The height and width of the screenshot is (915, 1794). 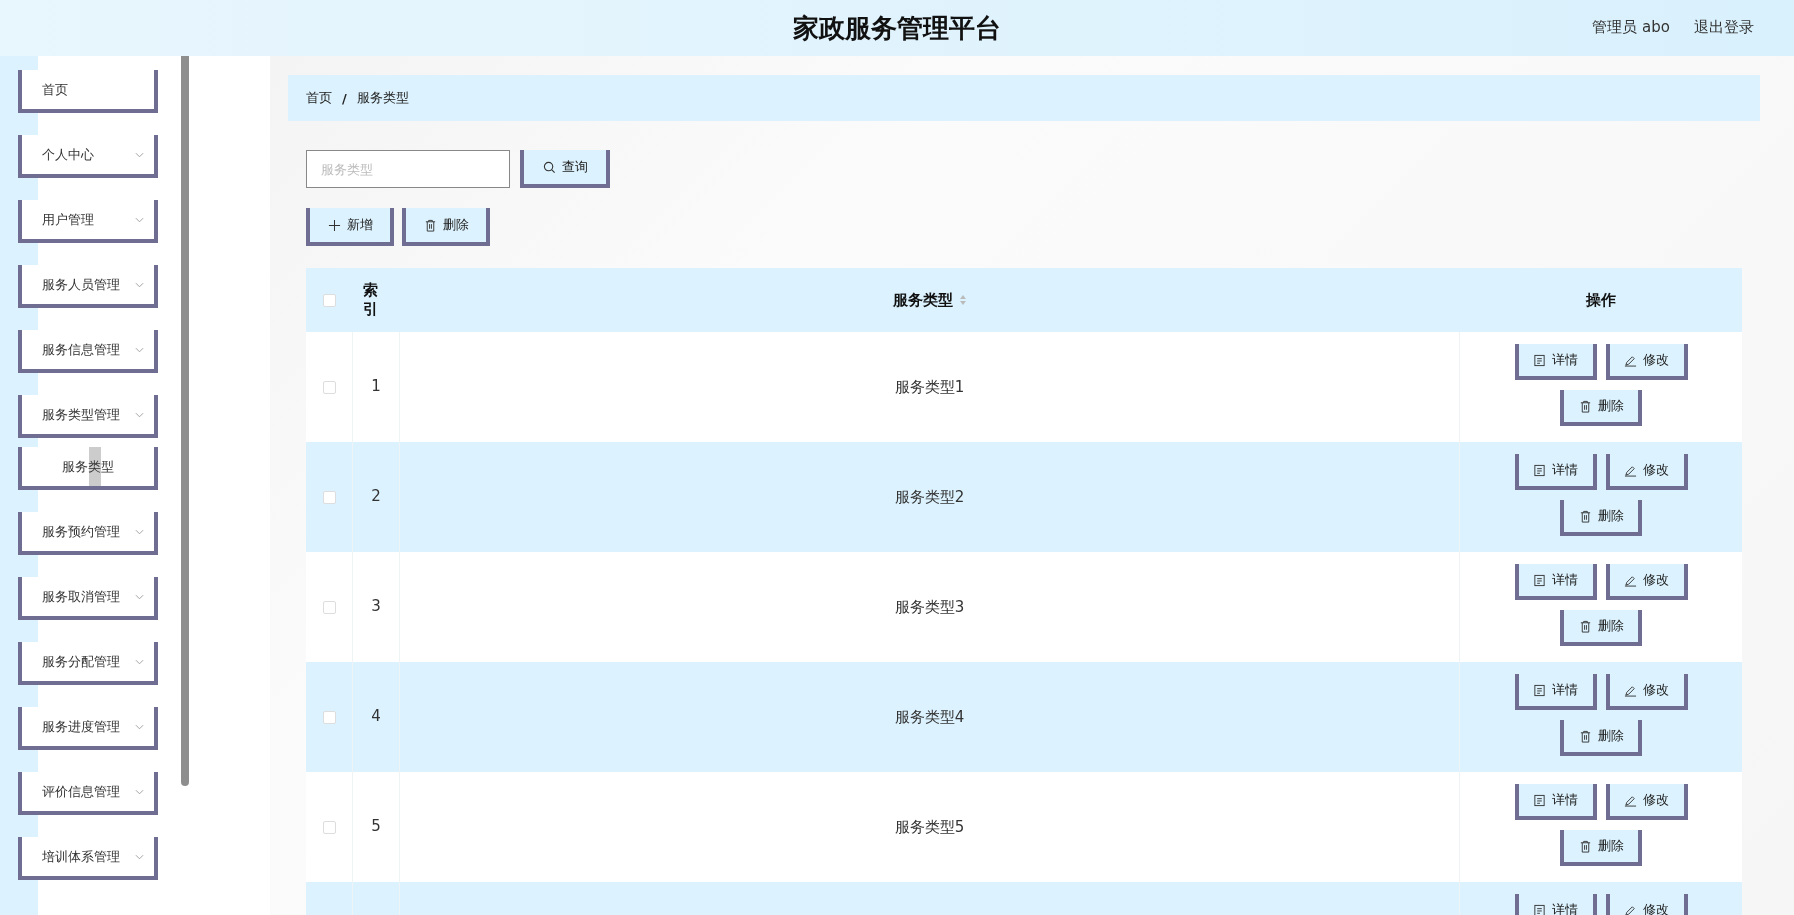 What do you see at coordinates (929, 827) in the screenshot?
I see `table-cell: 服务类型5` at bounding box center [929, 827].